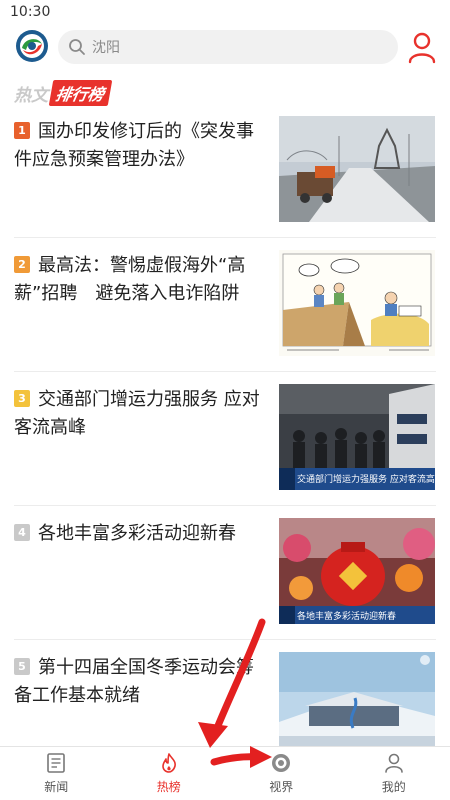 This screenshot has height=800, width=450. I want to click on news-title: 国办印发修订后的《突发事件应急预案管理办法》, so click(134, 145).